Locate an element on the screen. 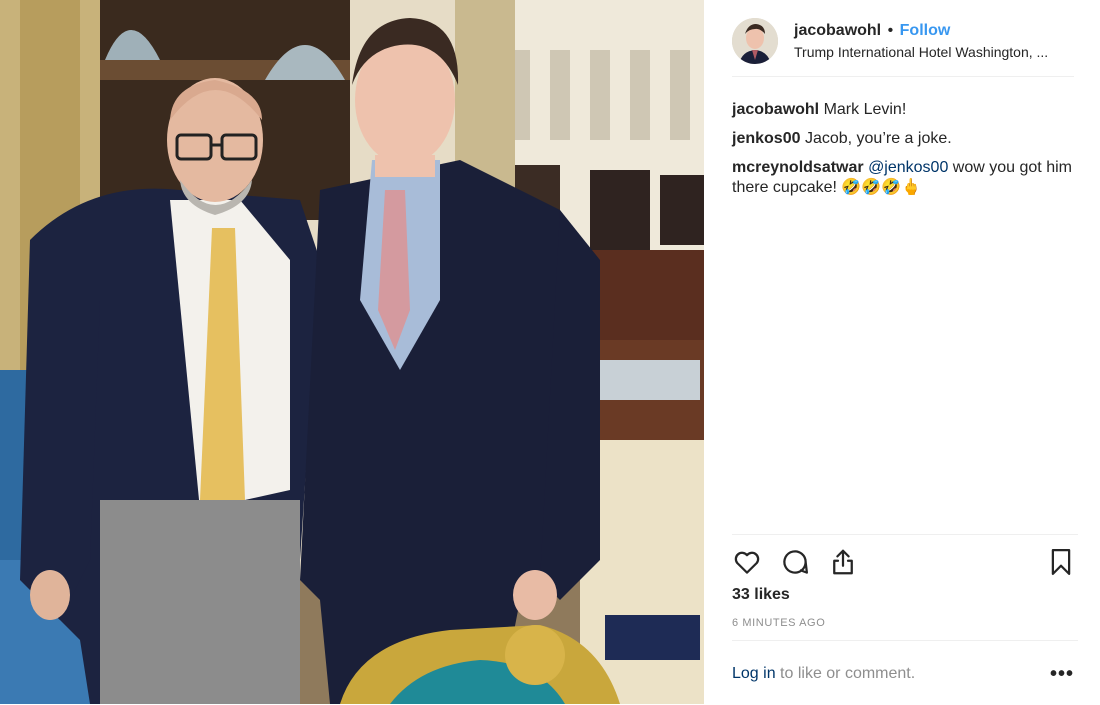 The image size is (1100, 705). mention-link: @jenkos00 is located at coordinates (908, 167).